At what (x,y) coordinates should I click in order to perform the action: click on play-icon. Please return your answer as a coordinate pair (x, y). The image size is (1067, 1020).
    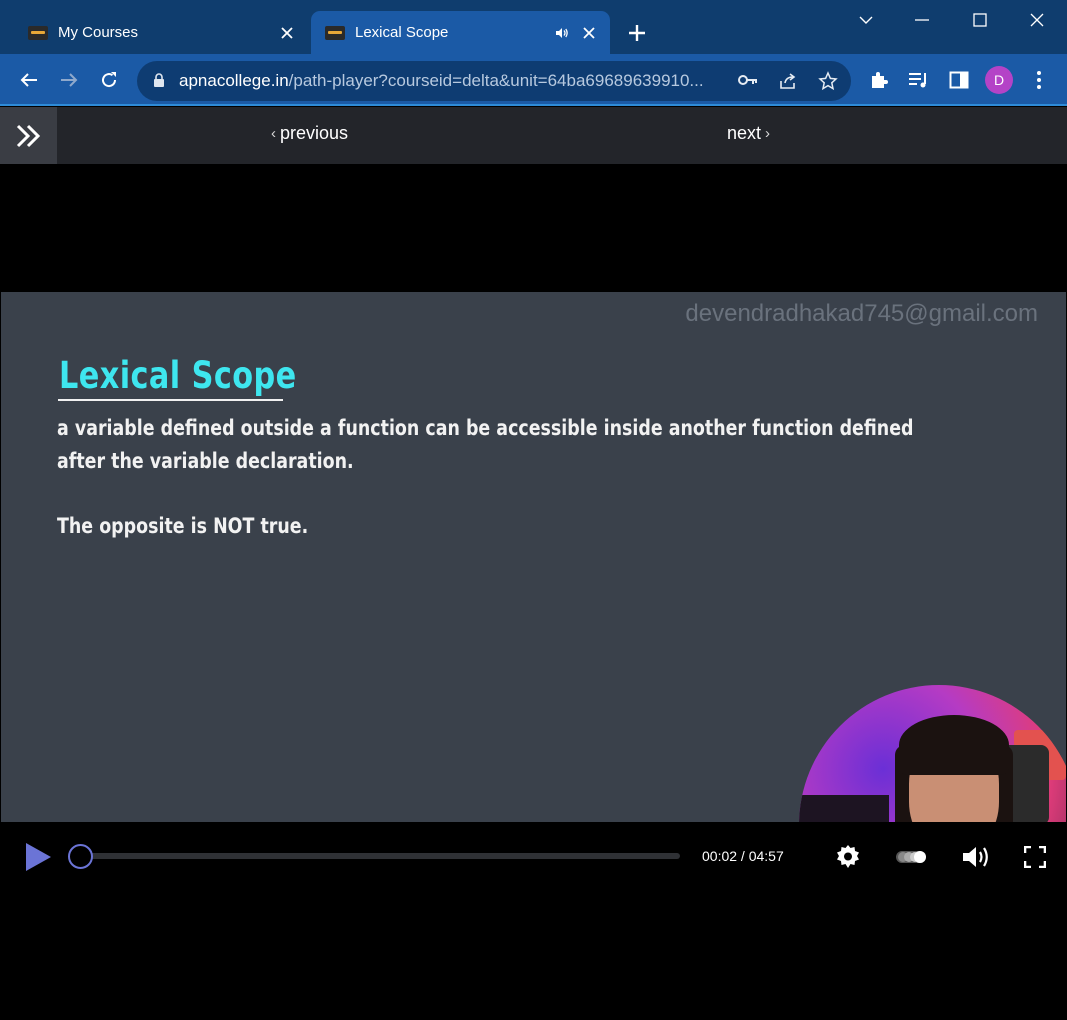
    Looking at the image, I should click on (38, 857).